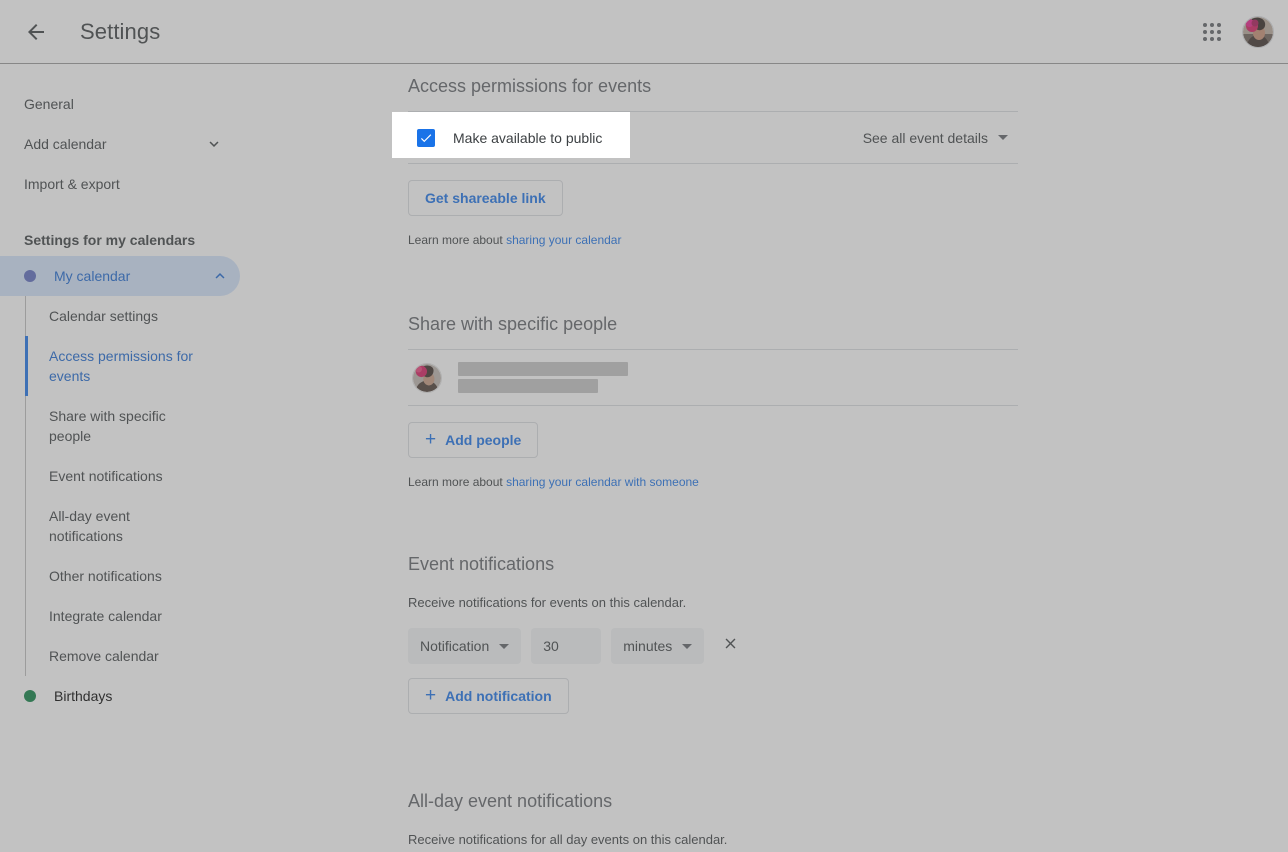  I want to click on remove-notification-button, so click(730, 646).